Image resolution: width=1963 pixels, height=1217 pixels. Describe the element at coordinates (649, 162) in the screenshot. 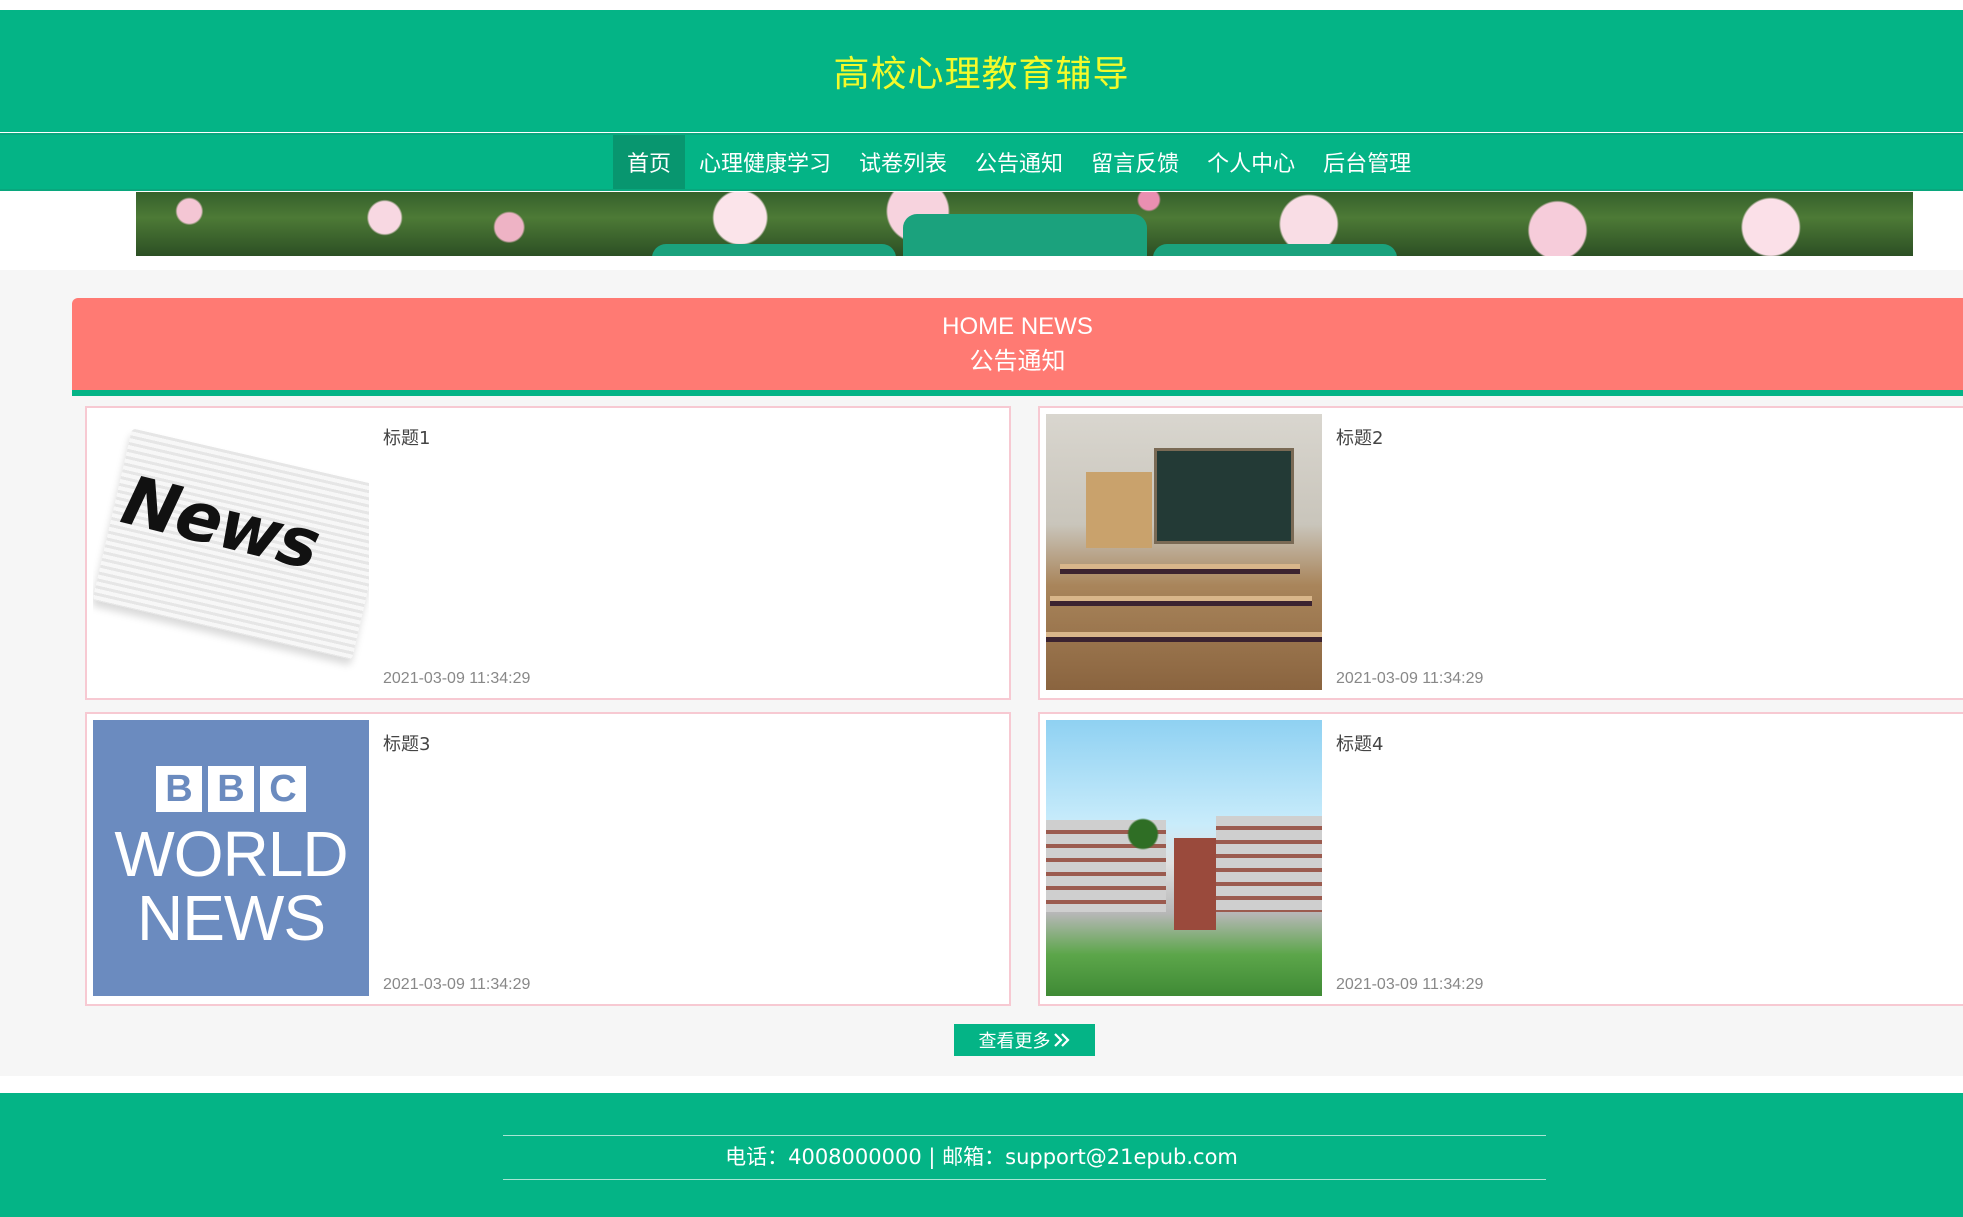

I see `nav-item-home: 首页` at that location.